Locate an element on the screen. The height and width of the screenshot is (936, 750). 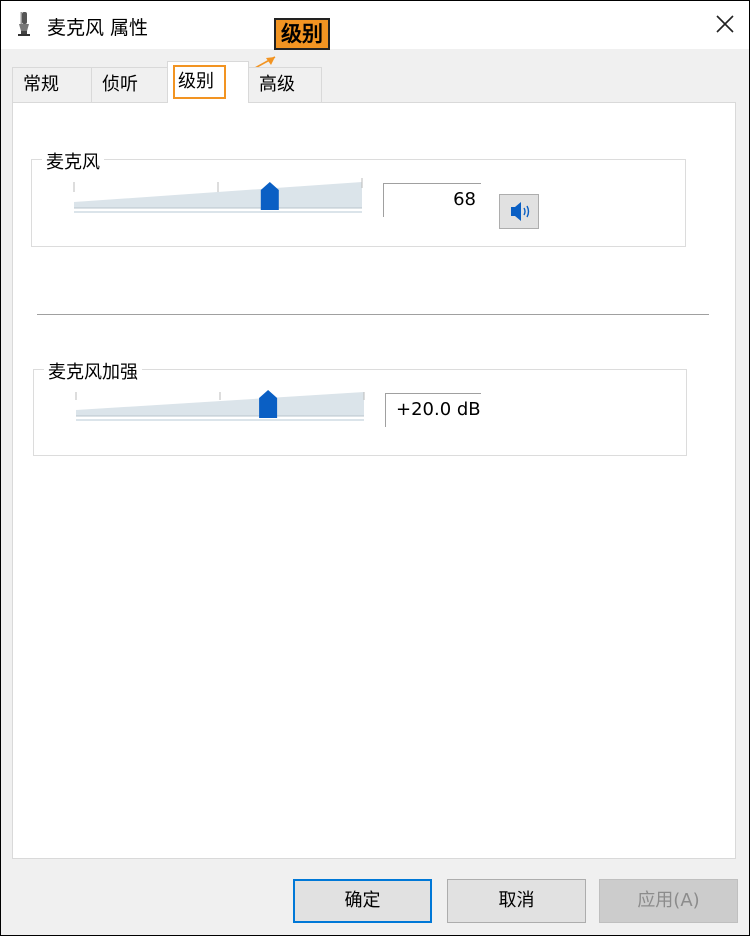
close-icon is located at coordinates (725, 25).